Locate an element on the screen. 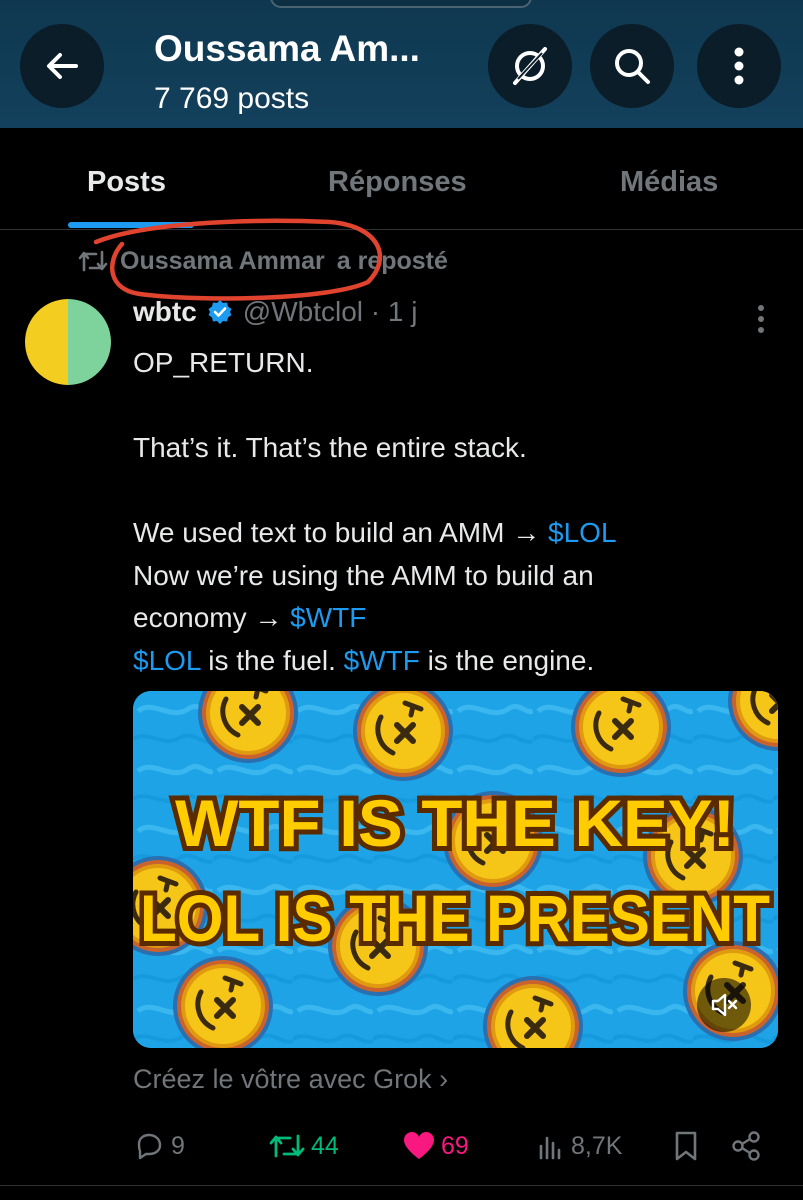 This screenshot has height=1200, width=803. search-button is located at coordinates (632, 66).